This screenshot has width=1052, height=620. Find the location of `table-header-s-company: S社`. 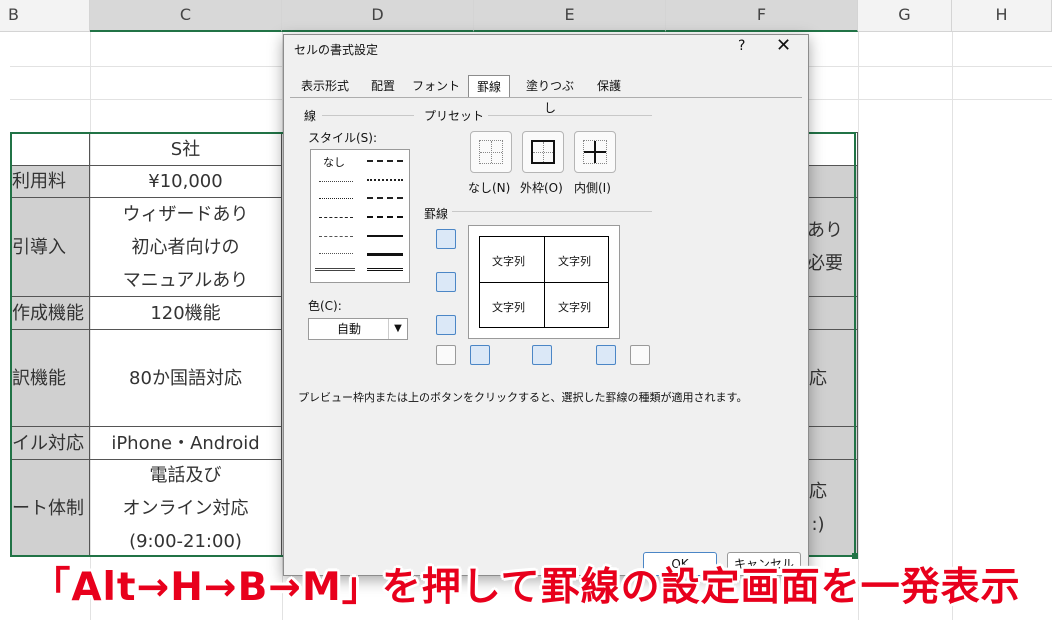

table-header-s-company: S社 is located at coordinates (186, 149).